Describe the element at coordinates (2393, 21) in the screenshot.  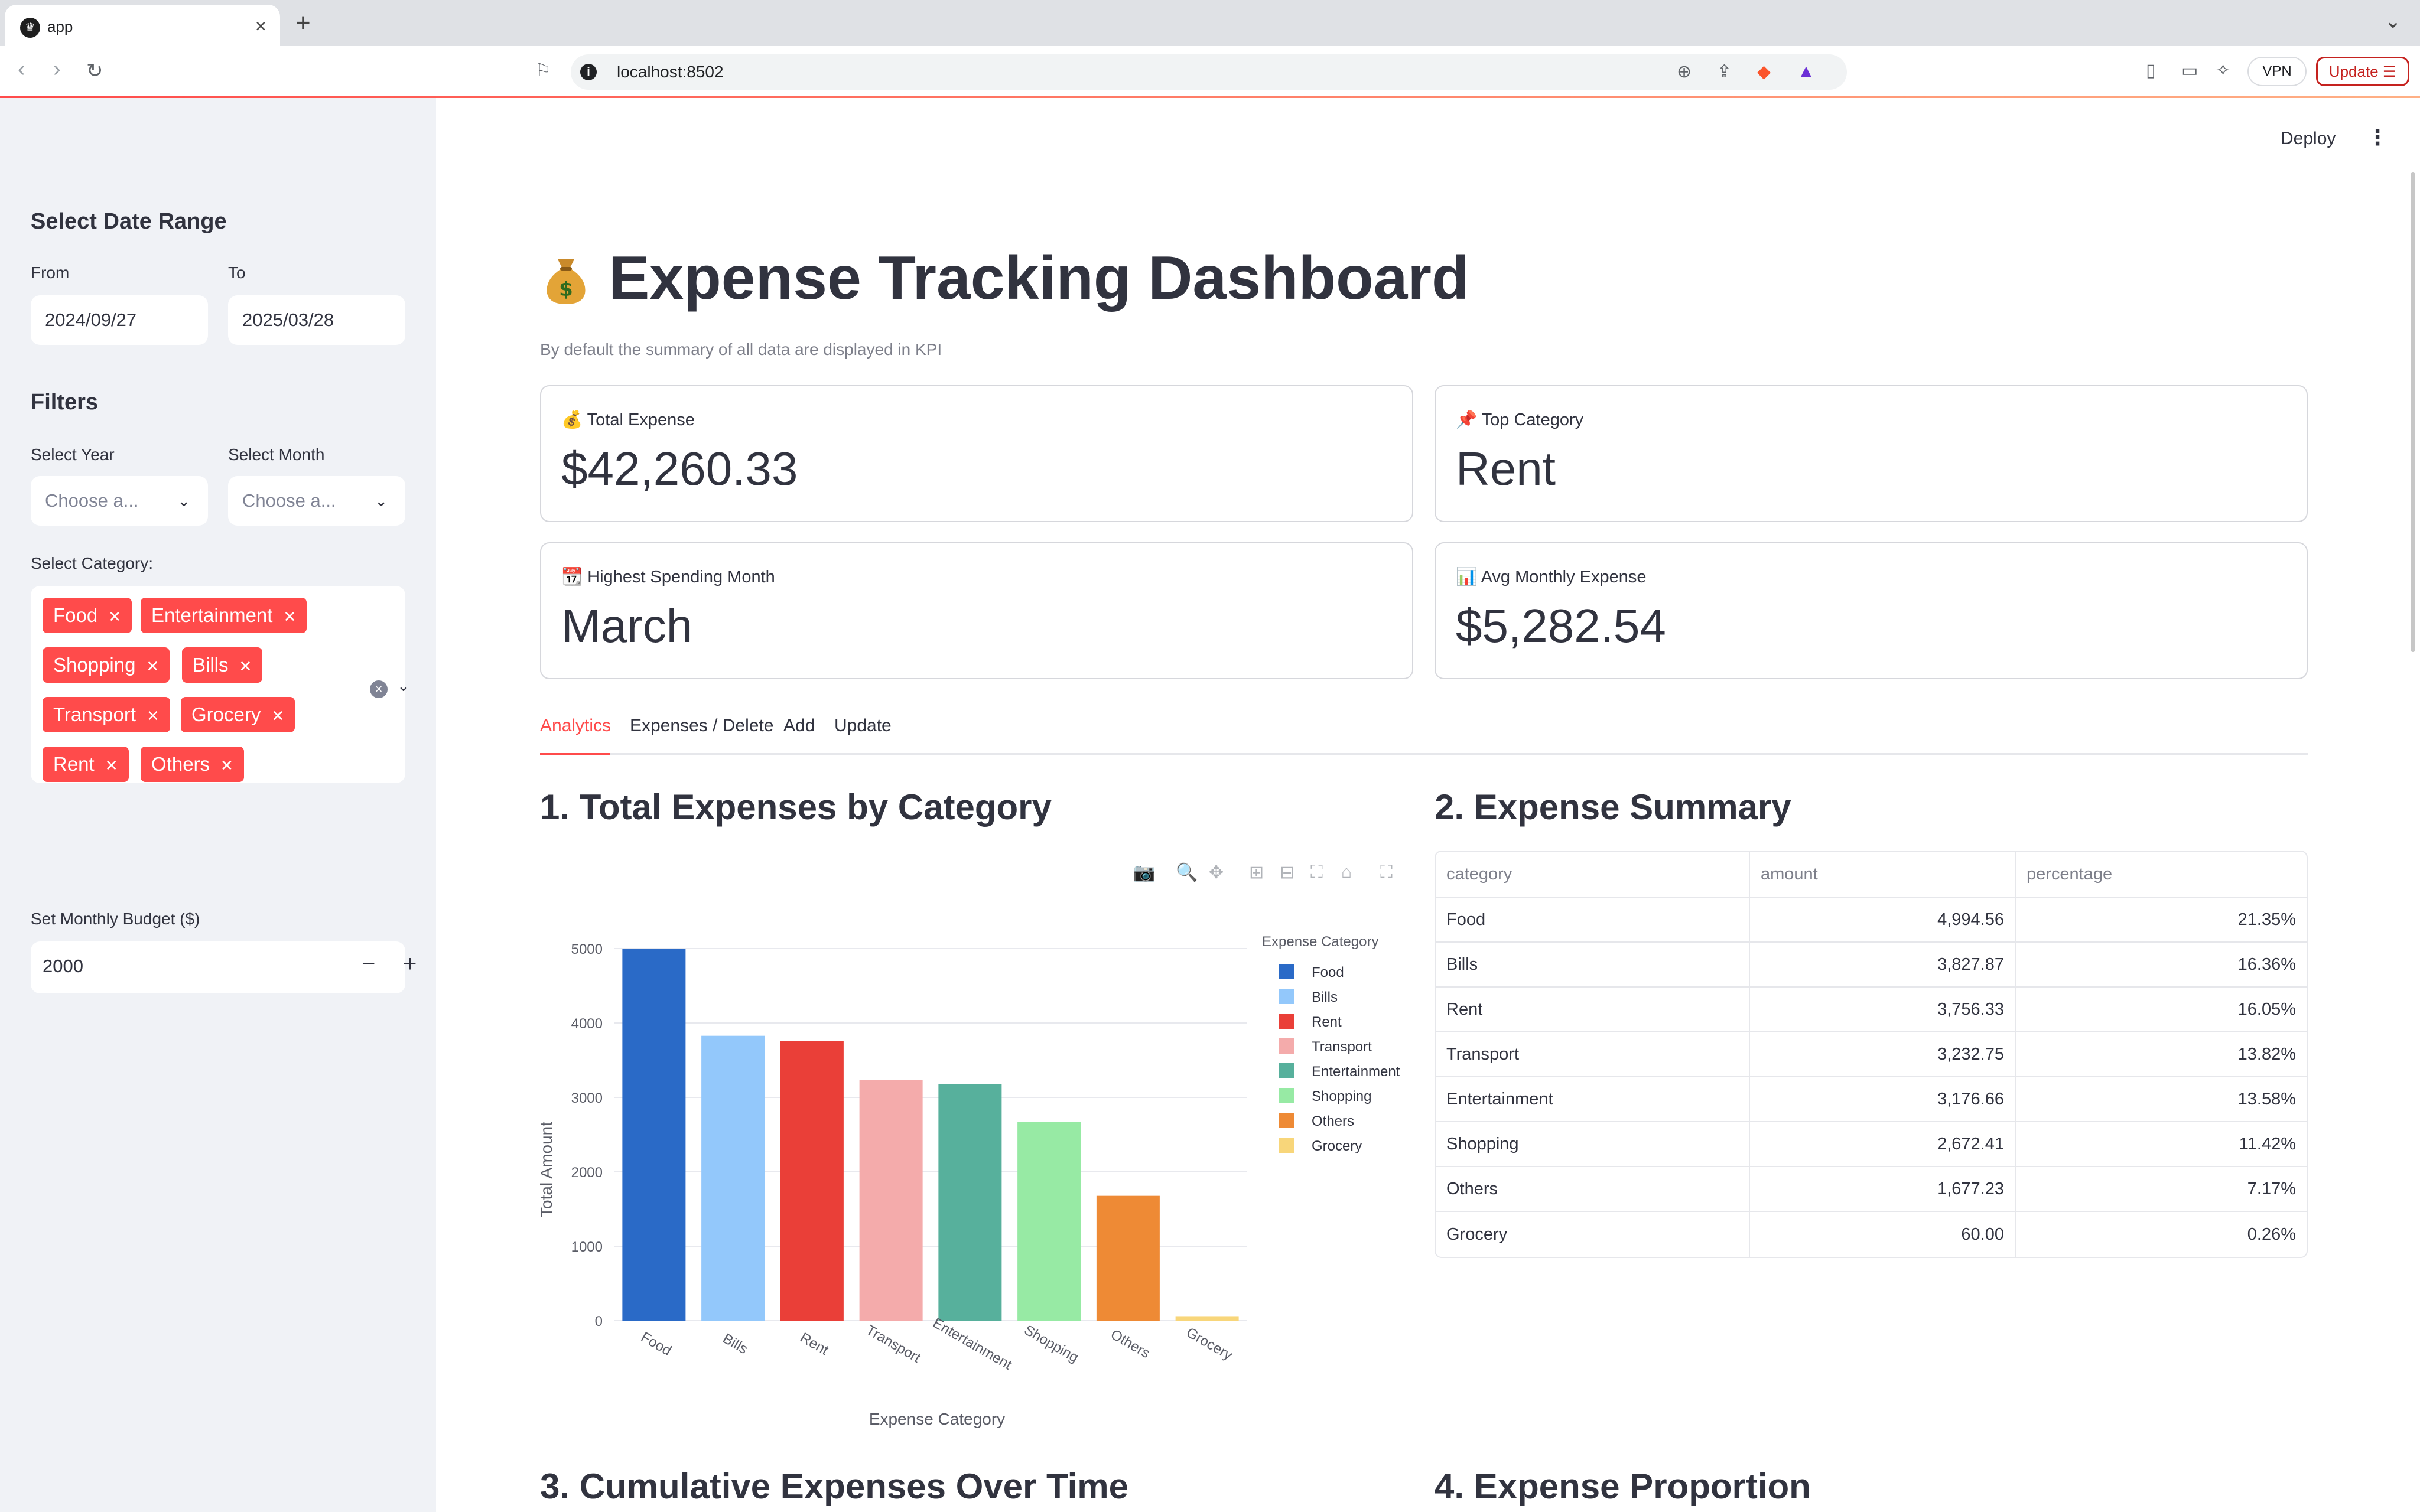
I see `tab-search-chevron-icon: ⌄` at that location.